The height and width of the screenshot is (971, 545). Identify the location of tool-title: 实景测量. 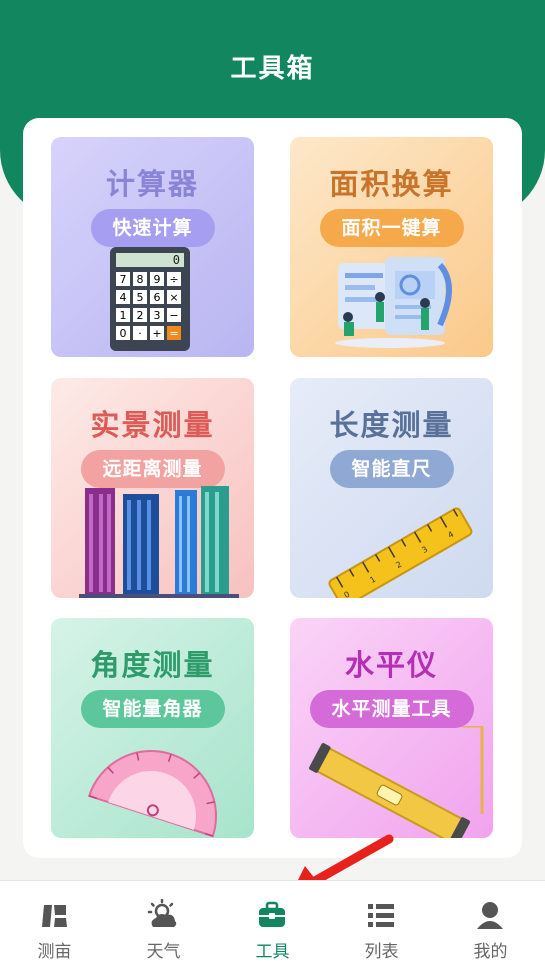
(152, 425).